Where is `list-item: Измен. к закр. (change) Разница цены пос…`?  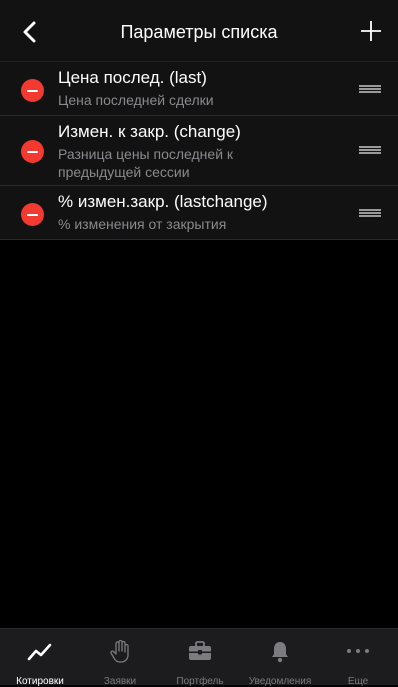 list-item: Измен. к закр. (change) Разница цены пос… is located at coordinates (199, 151).